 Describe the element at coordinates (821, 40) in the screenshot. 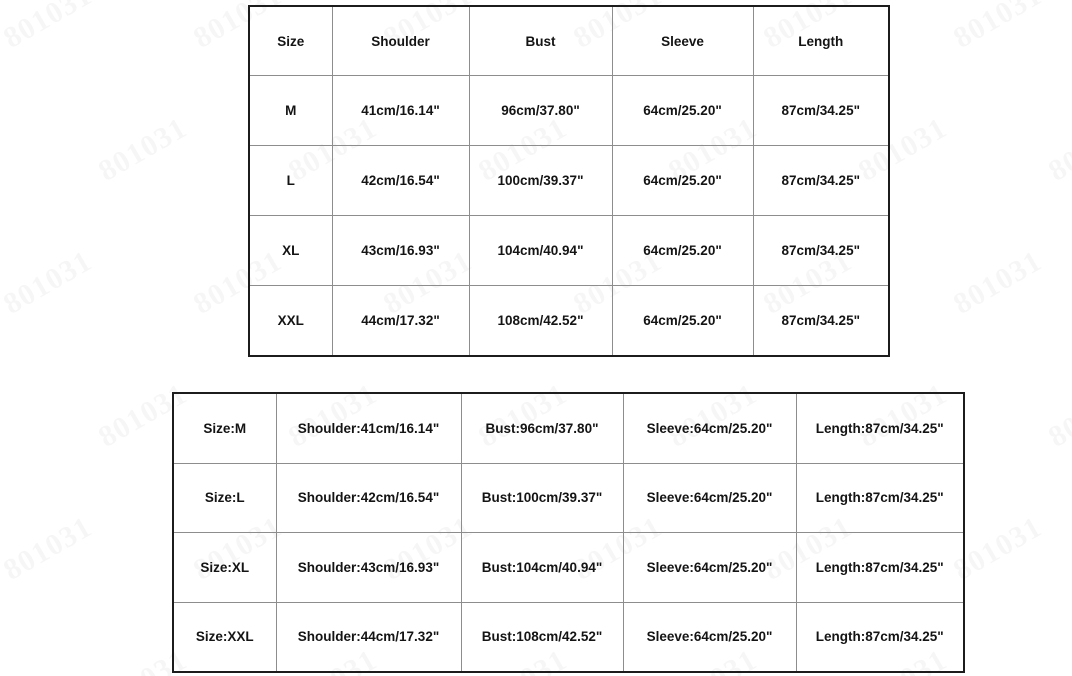

I see `header-cell-length: Length` at that location.